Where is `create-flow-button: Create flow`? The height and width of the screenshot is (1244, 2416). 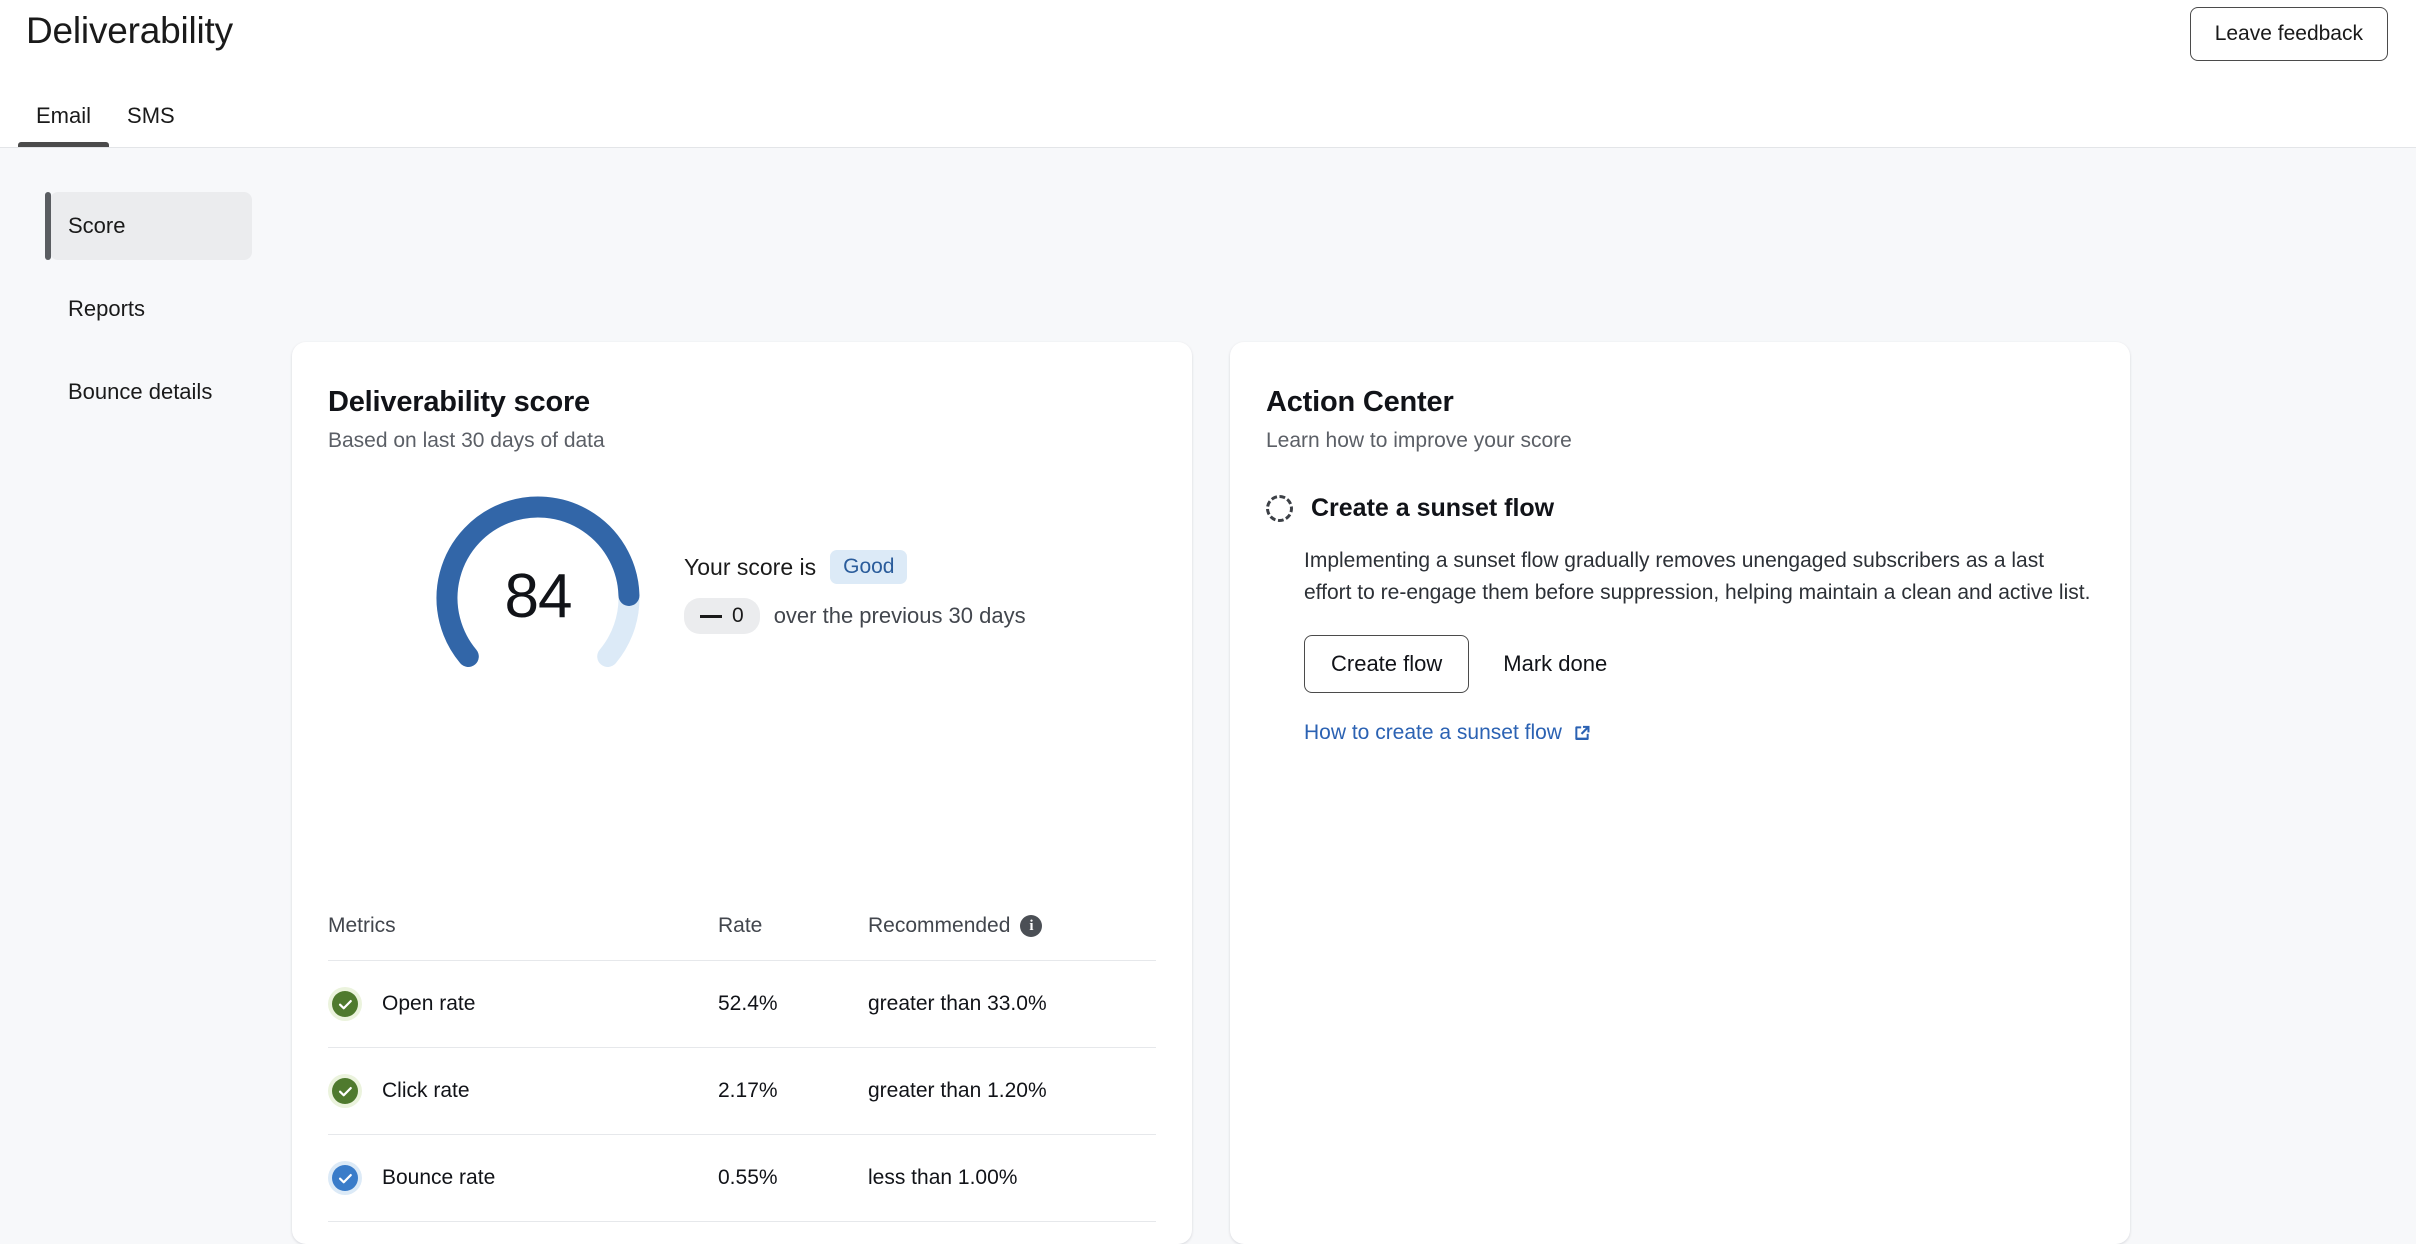
create-flow-button: Create flow is located at coordinates (1387, 664).